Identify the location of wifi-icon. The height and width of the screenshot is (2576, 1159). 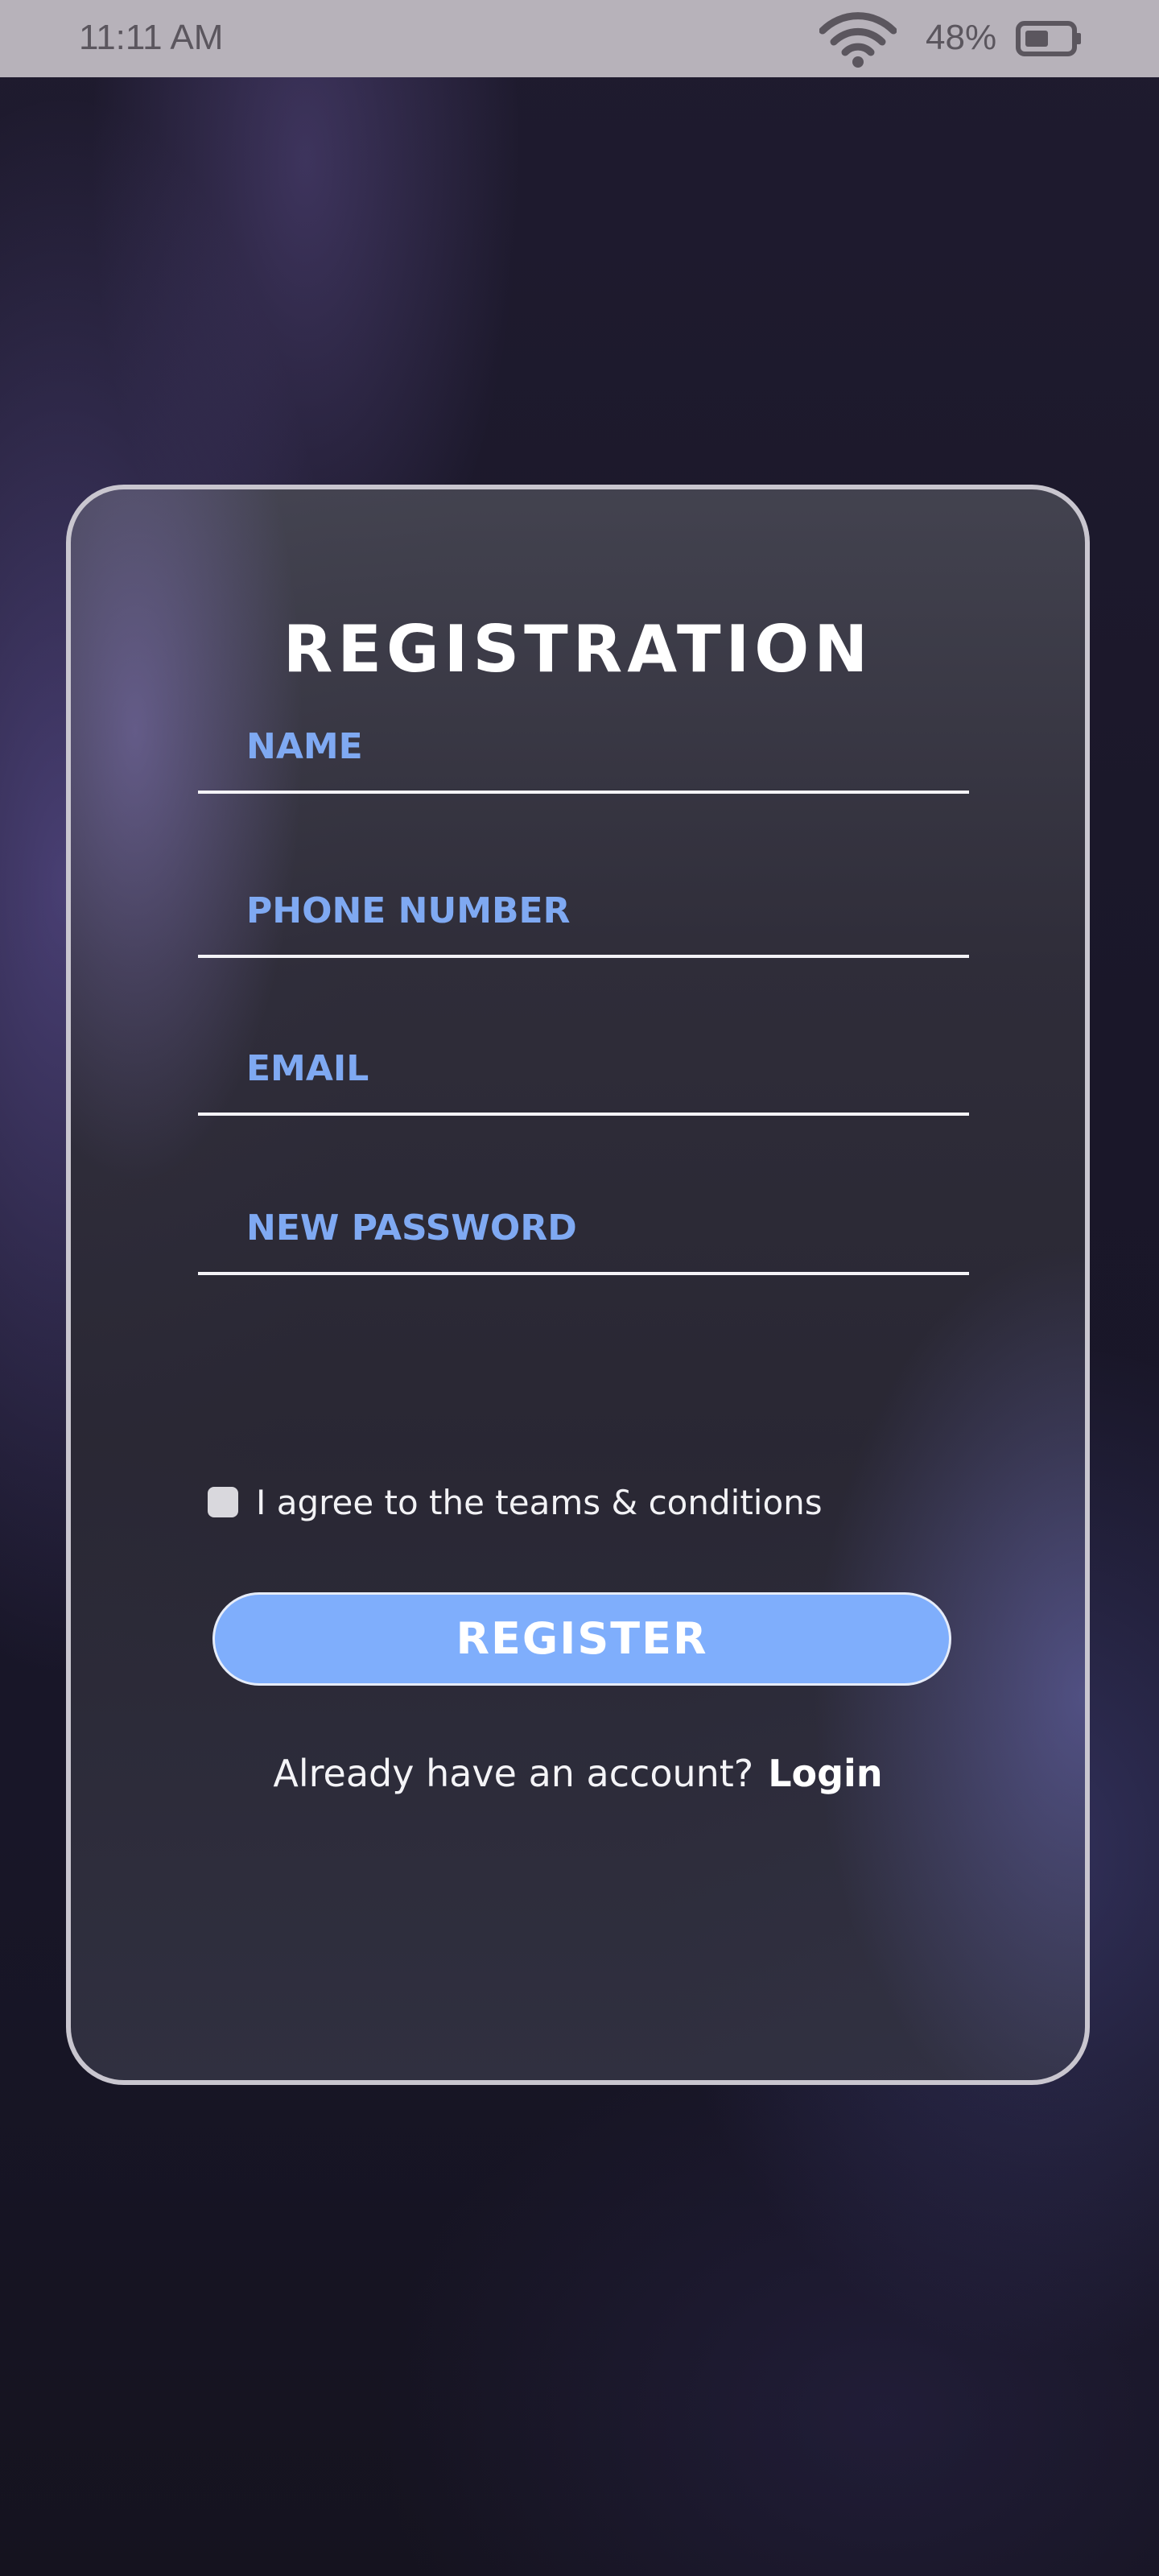
(858, 40).